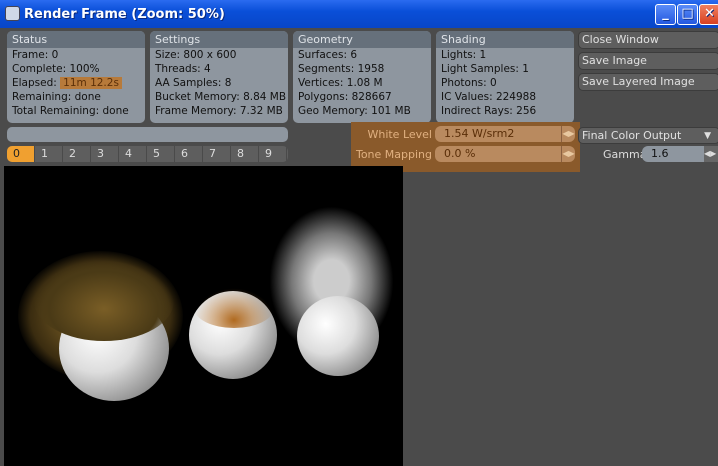 This screenshot has width=718, height=466. Describe the element at coordinates (399, 134) in the screenshot. I see `white-level-label: White Level` at that location.